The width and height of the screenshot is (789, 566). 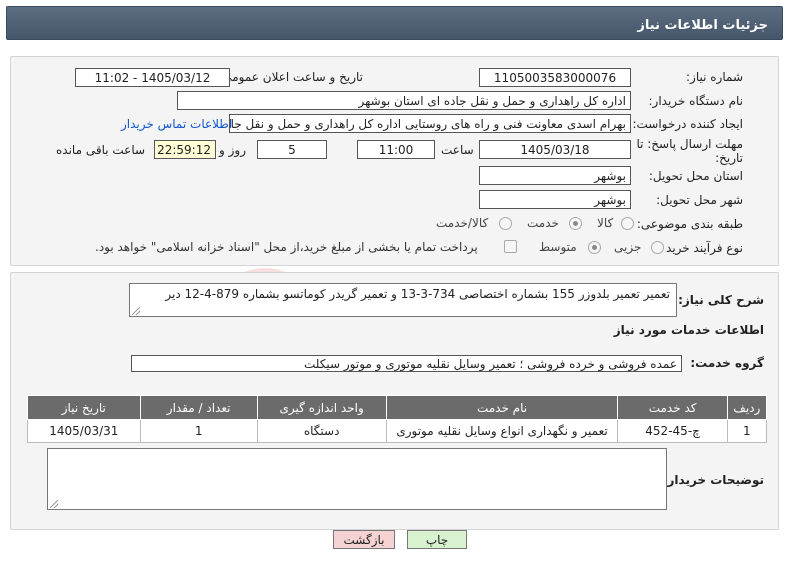 I want to click on province-field: بوشهر, so click(x=555, y=175).